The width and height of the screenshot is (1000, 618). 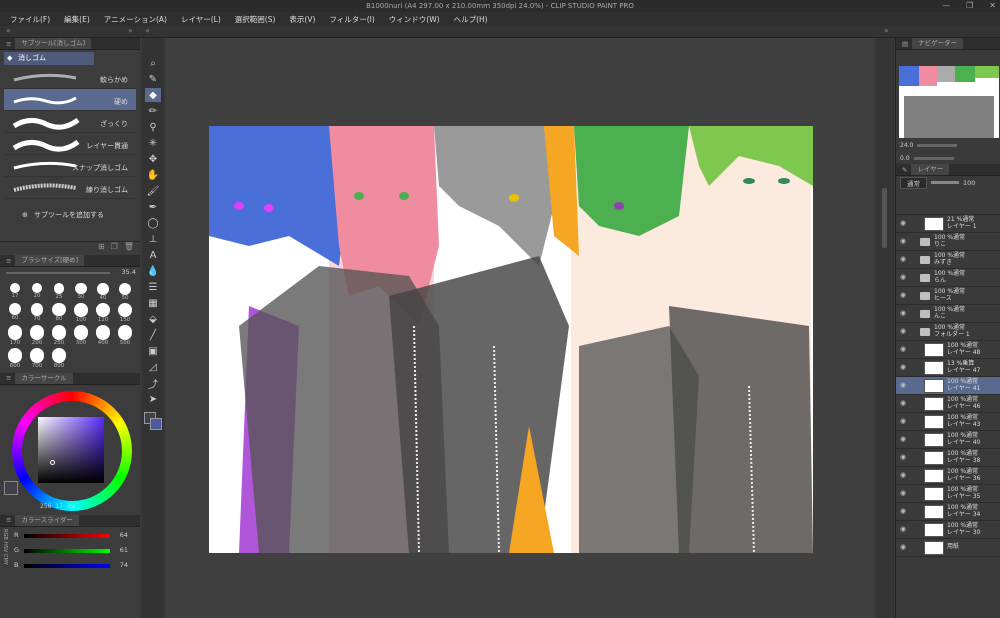 What do you see at coordinates (414, 19) in the screenshot?
I see `menu-window: ウィンドウ(W)` at bounding box center [414, 19].